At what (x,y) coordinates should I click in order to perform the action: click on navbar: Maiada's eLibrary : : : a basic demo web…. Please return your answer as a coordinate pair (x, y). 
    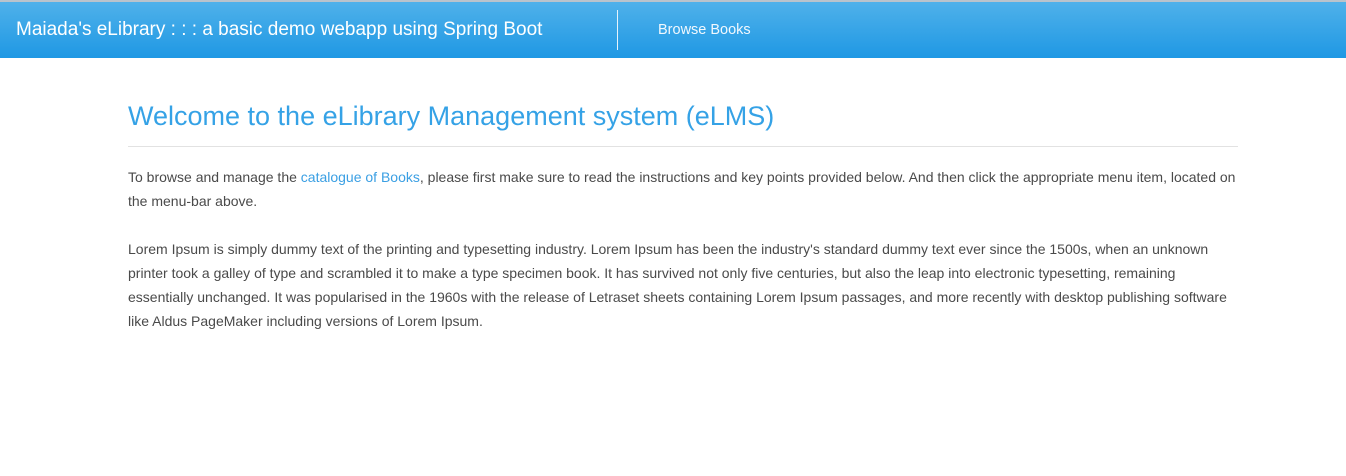
    Looking at the image, I should click on (673, 29).